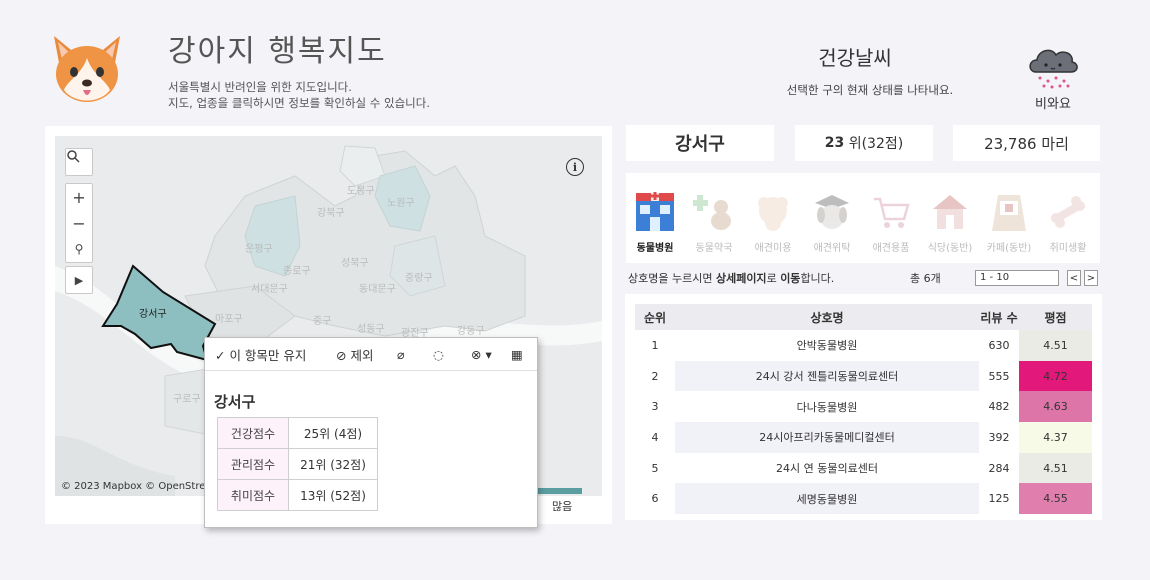 This screenshot has height=580, width=1150. I want to click on info-icon: i, so click(575, 167).